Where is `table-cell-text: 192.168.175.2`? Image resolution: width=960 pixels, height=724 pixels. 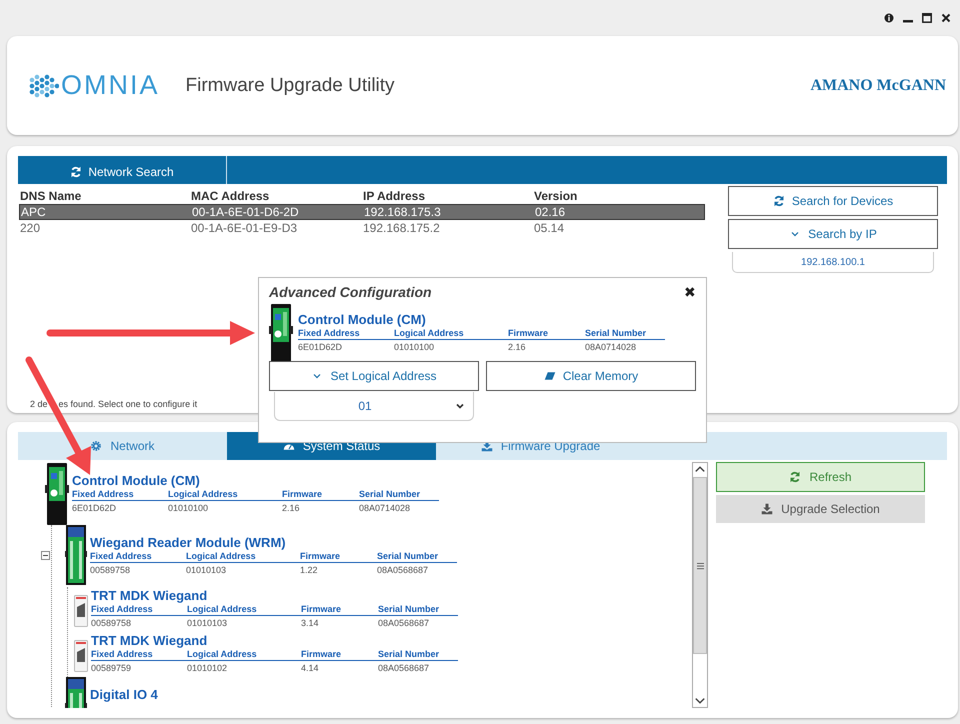 table-cell-text: 192.168.175.2 is located at coordinates (402, 228).